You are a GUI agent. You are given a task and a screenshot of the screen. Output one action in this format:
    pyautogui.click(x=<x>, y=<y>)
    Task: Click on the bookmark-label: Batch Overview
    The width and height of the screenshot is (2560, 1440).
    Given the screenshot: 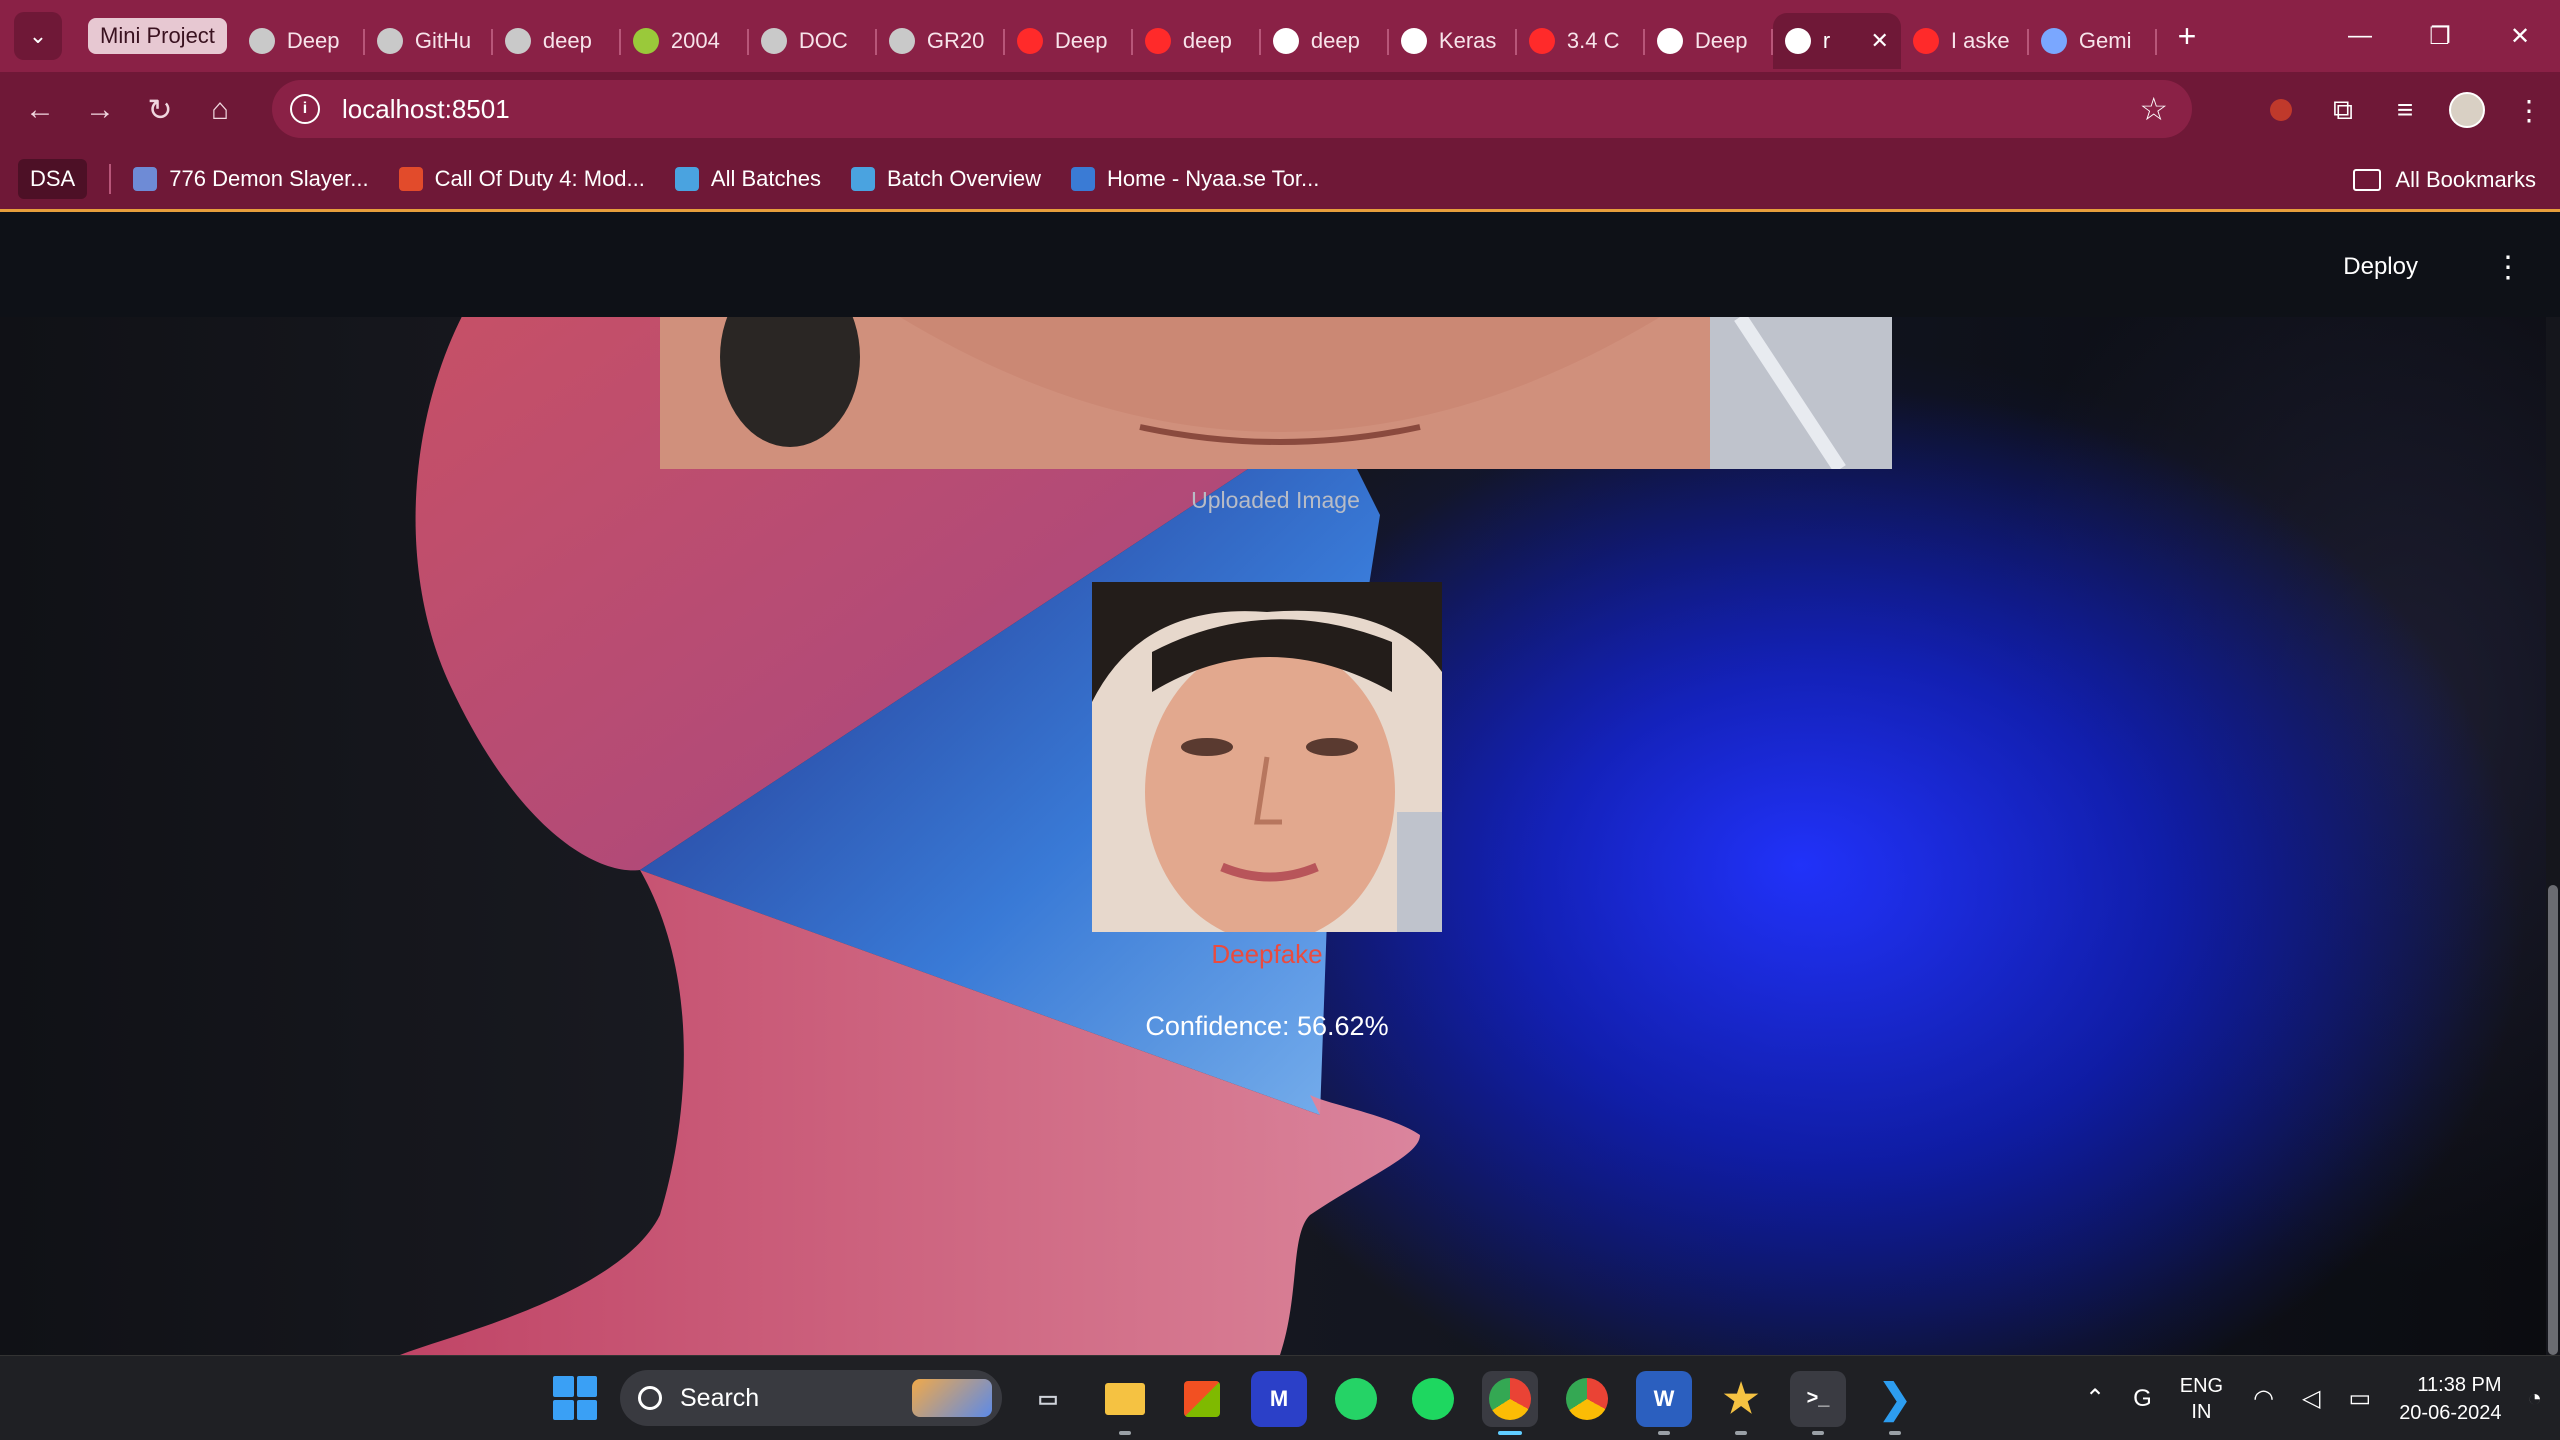 What is the action you would take?
    pyautogui.click(x=964, y=178)
    